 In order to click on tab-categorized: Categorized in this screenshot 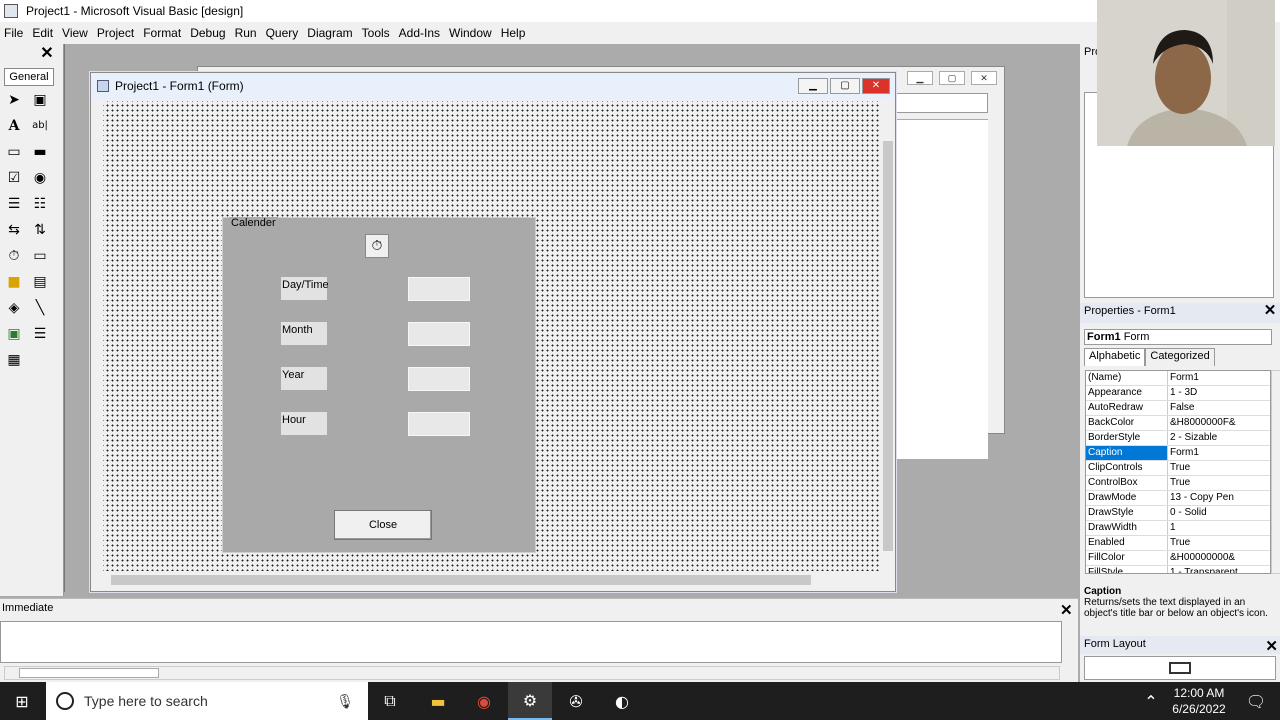, I will do `click(1180, 357)`.